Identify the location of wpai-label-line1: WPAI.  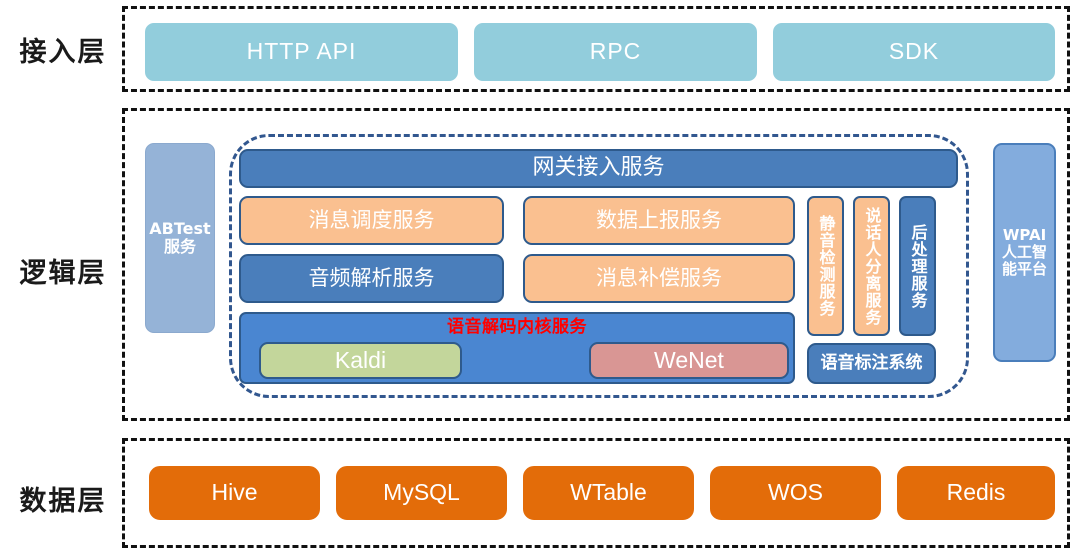
(1024, 235).